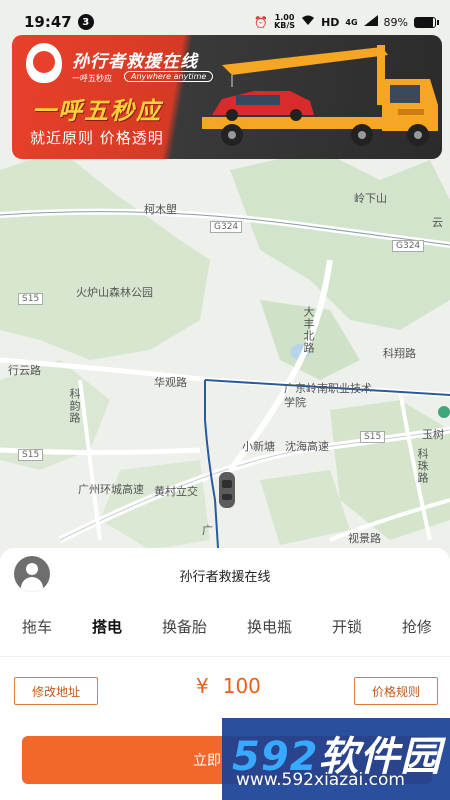  I want to click on map-label-kemumeng: 柯木塱, so click(160, 209).